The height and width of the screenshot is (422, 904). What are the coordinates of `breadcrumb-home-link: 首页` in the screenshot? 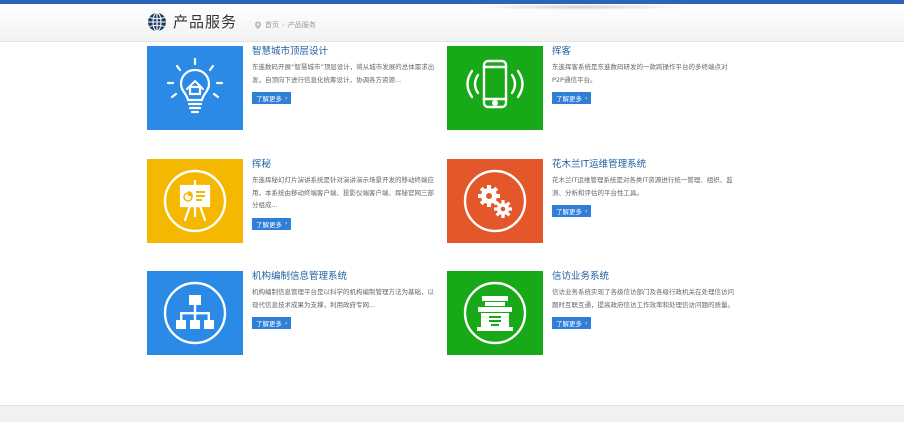 It's located at (272, 25).